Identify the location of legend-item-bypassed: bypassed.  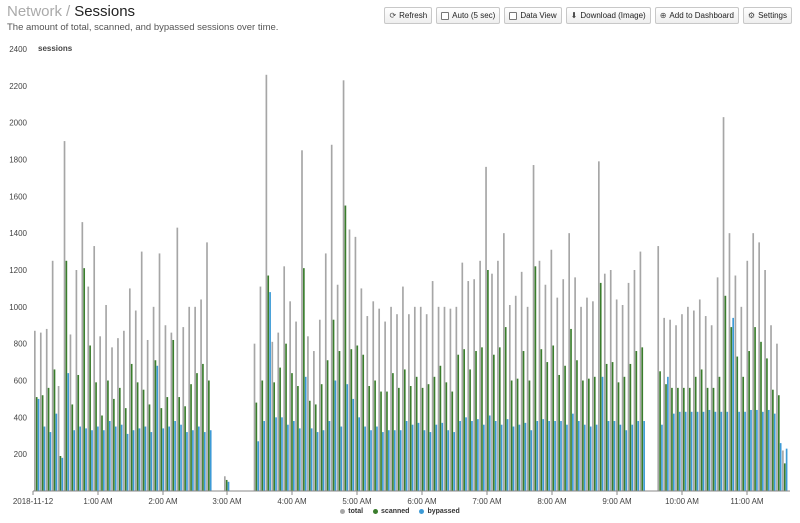
(439, 511).